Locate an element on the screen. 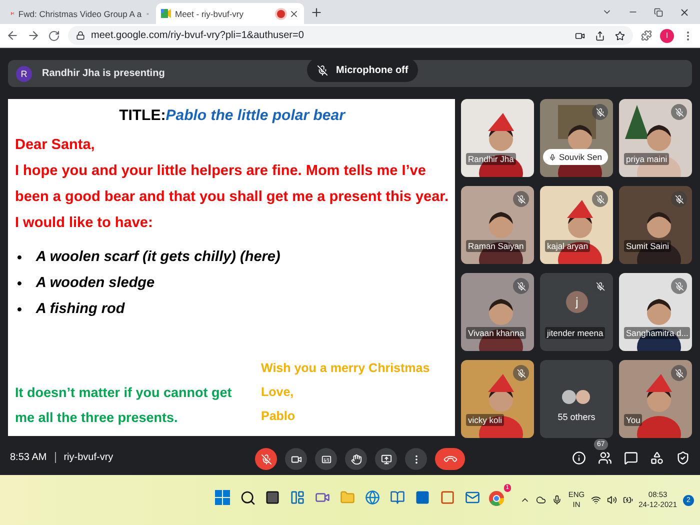 This screenshot has height=525, width=700. participant-name: Raman Saiyan is located at coordinates (496, 246).